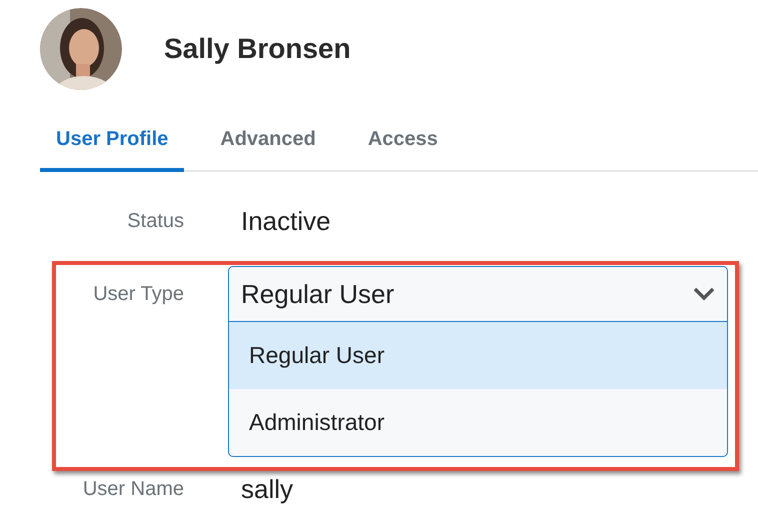  Describe the element at coordinates (478, 355) in the screenshot. I see `dropdown-option: Regular User` at that location.